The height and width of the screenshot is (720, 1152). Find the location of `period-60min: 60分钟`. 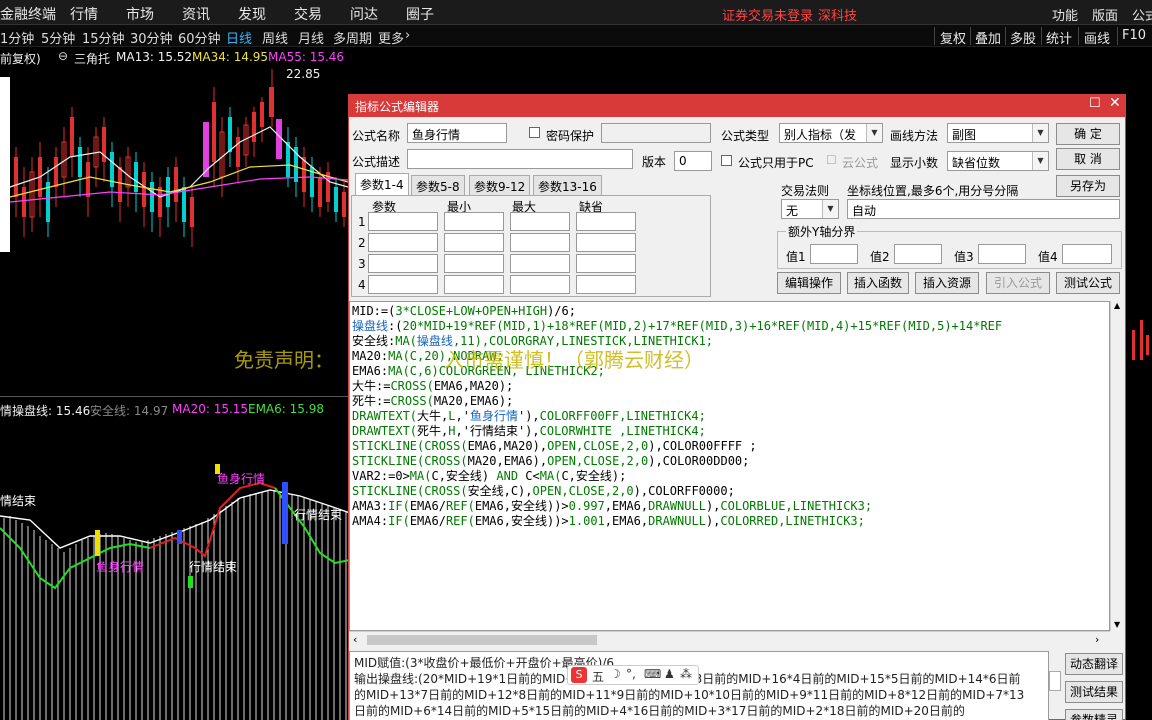

period-60min: 60分钟 is located at coordinates (199, 37).